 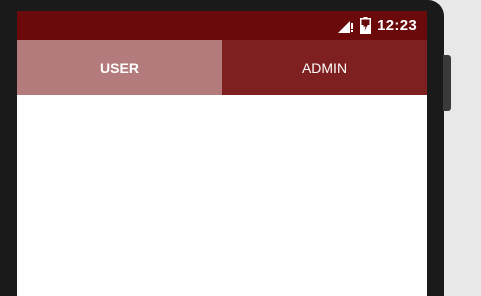 I want to click on tab-user-label: USER, so click(x=119, y=67).